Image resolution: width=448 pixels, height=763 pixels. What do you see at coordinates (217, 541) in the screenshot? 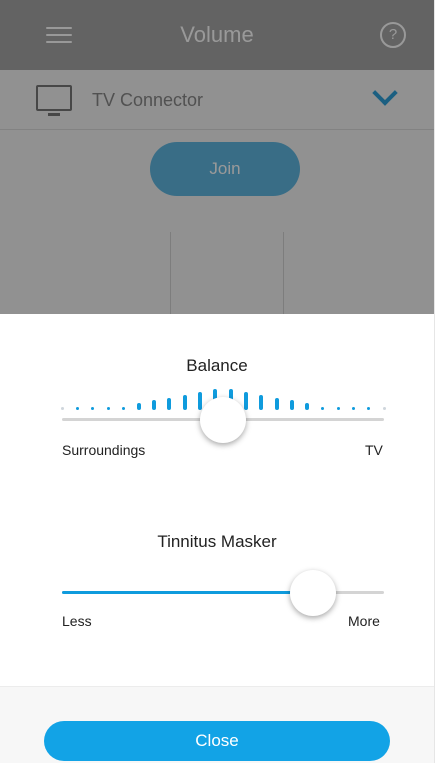
I see `tinnitus-title: Tinnitus Masker` at bounding box center [217, 541].